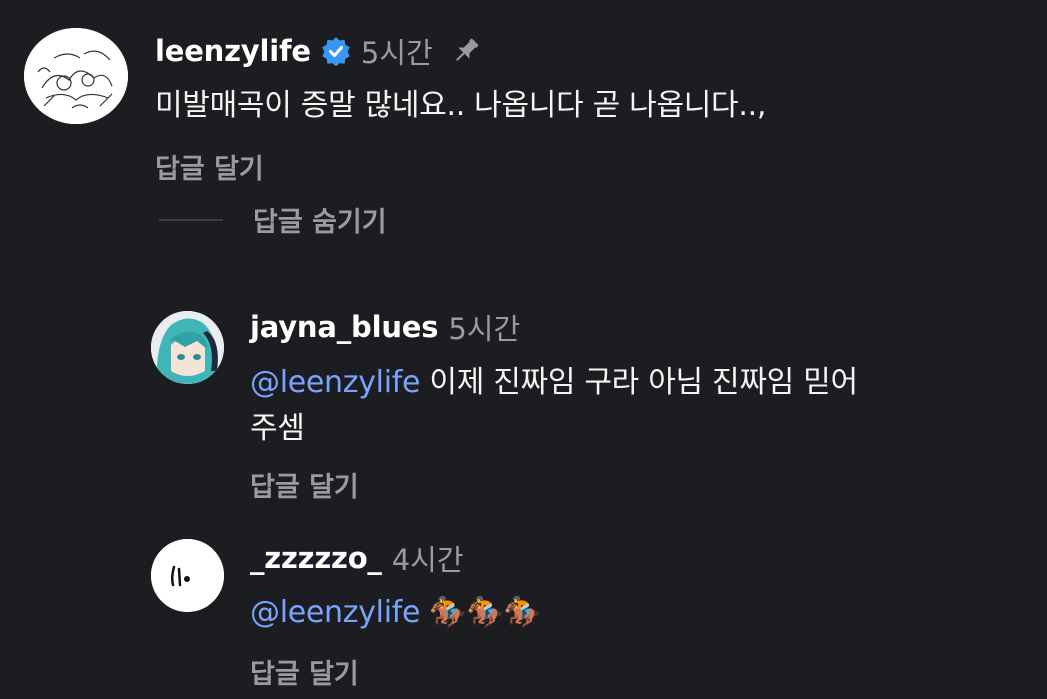 The height and width of the screenshot is (699, 1047). I want to click on comment-username: leenzylife, so click(233, 51).